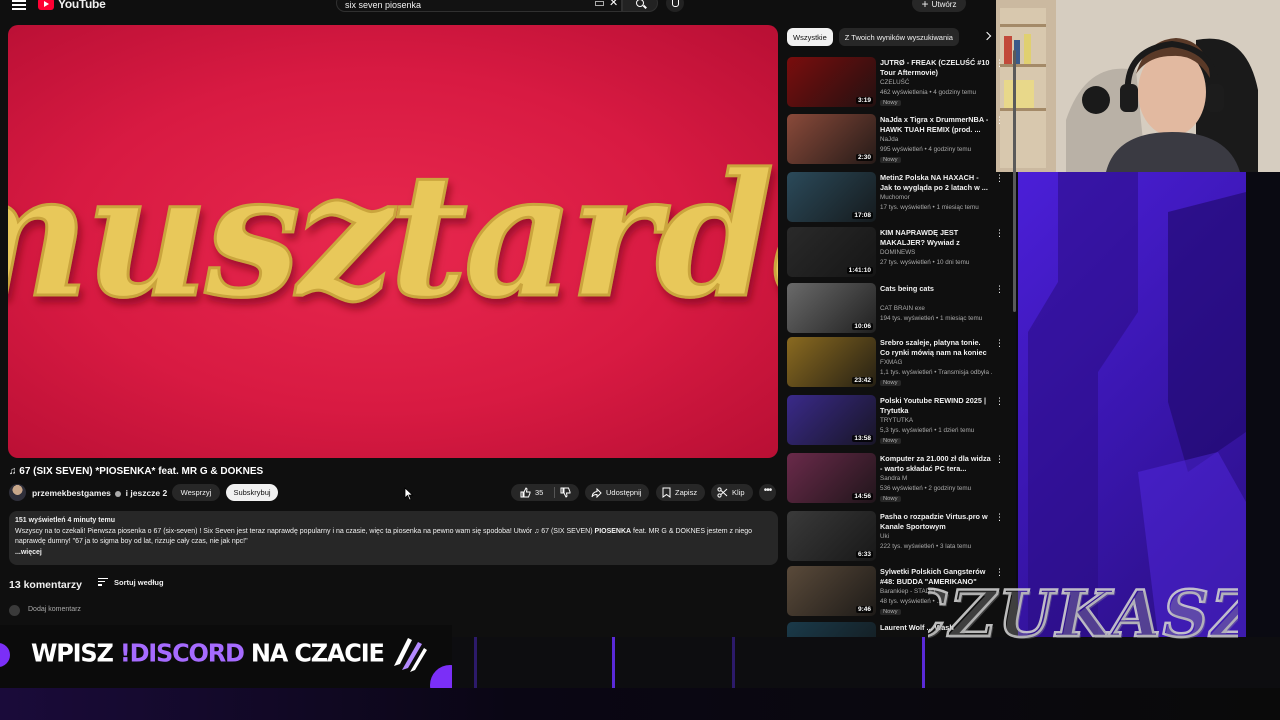  What do you see at coordinates (831, 591) in the screenshot?
I see `related-video-thumbnail: 9:46` at bounding box center [831, 591].